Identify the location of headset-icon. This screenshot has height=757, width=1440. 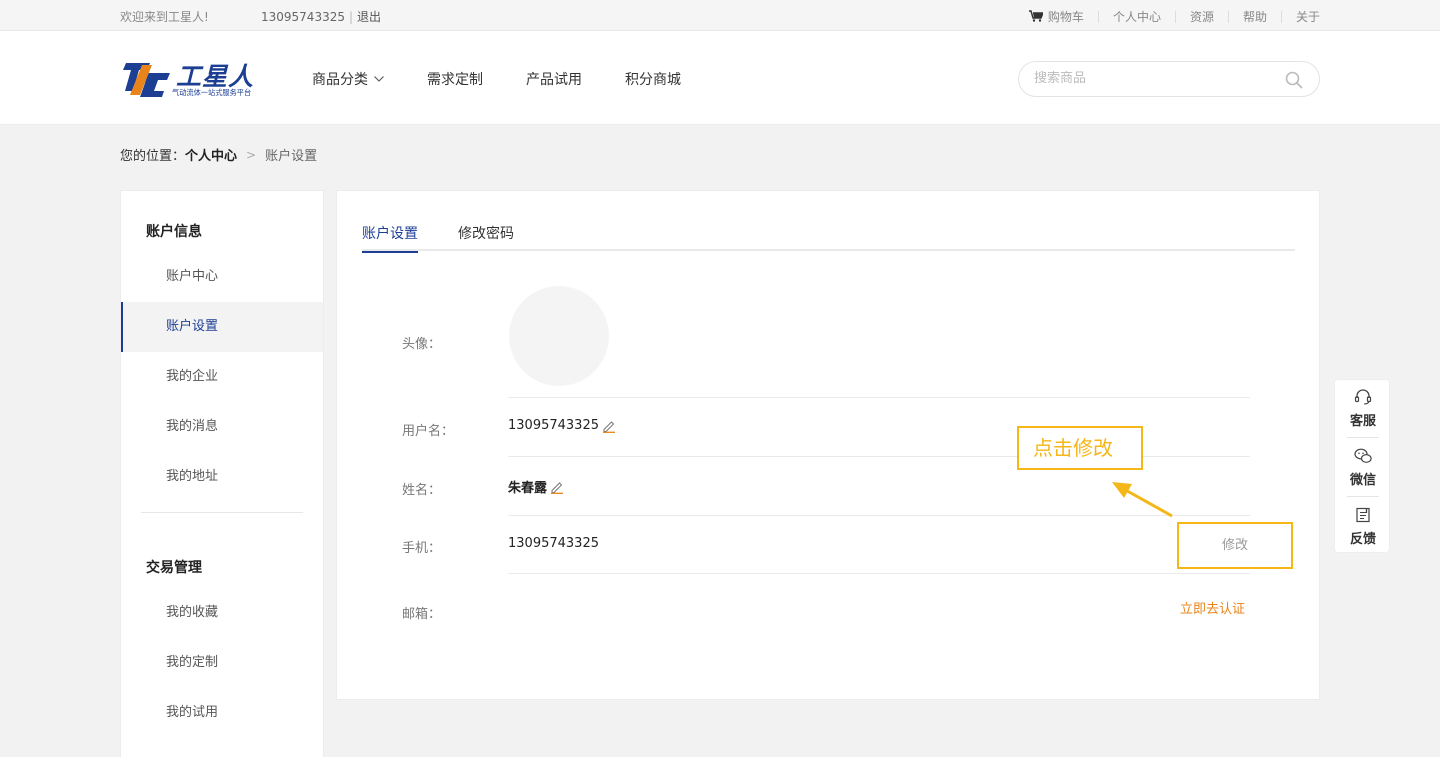
(1363, 397).